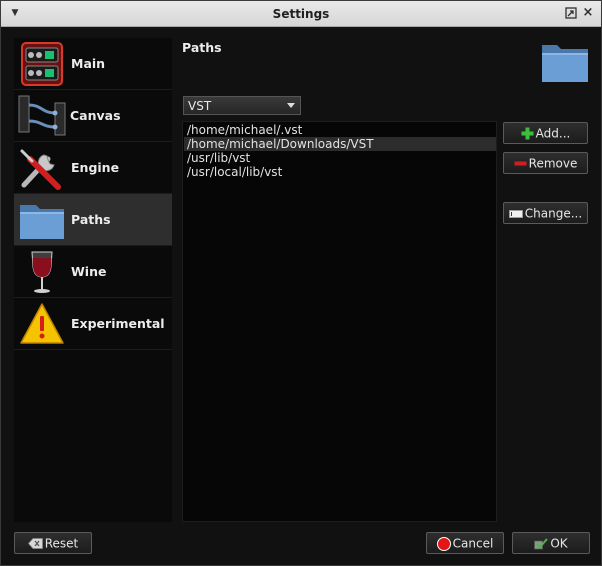 This screenshot has height=566, width=602. What do you see at coordinates (95, 115) in the screenshot?
I see `sidebar-item-label: Canvas` at bounding box center [95, 115].